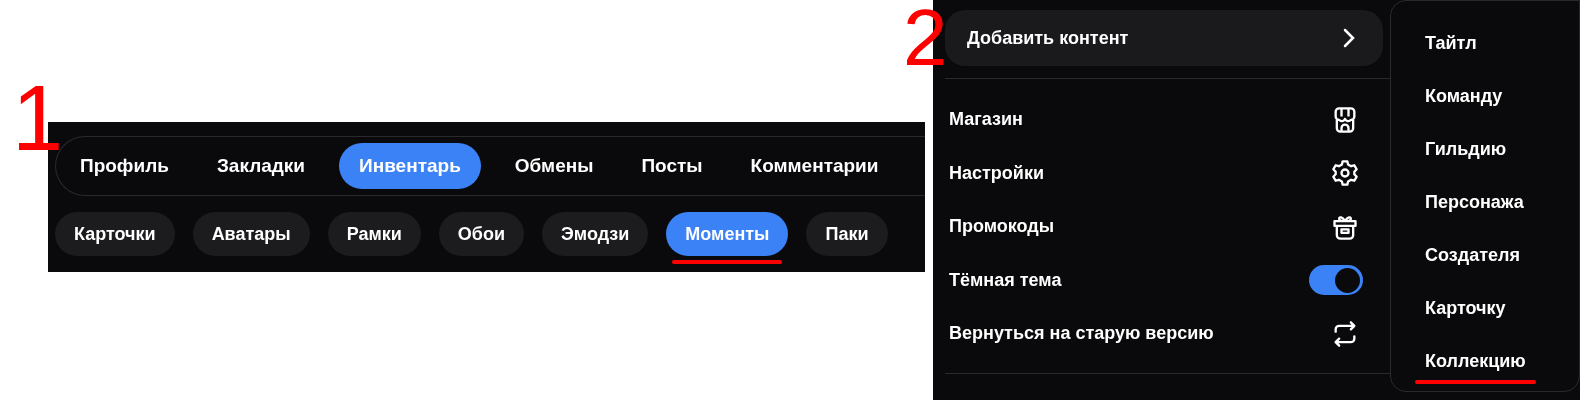 Image resolution: width=1580 pixels, height=400 pixels. I want to click on category-chip: Карточки, so click(115, 234).